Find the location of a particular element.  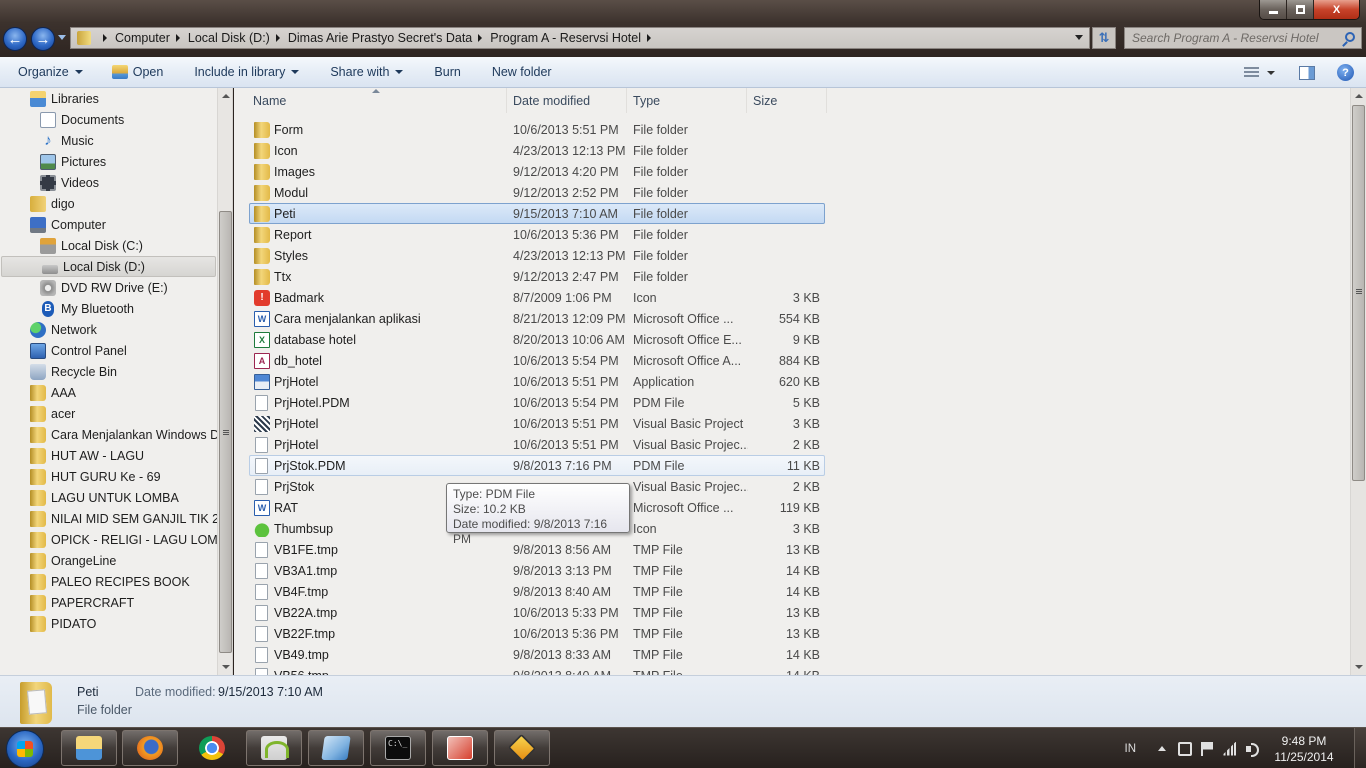

refresh-button: ⇅ is located at coordinates (1104, 38).